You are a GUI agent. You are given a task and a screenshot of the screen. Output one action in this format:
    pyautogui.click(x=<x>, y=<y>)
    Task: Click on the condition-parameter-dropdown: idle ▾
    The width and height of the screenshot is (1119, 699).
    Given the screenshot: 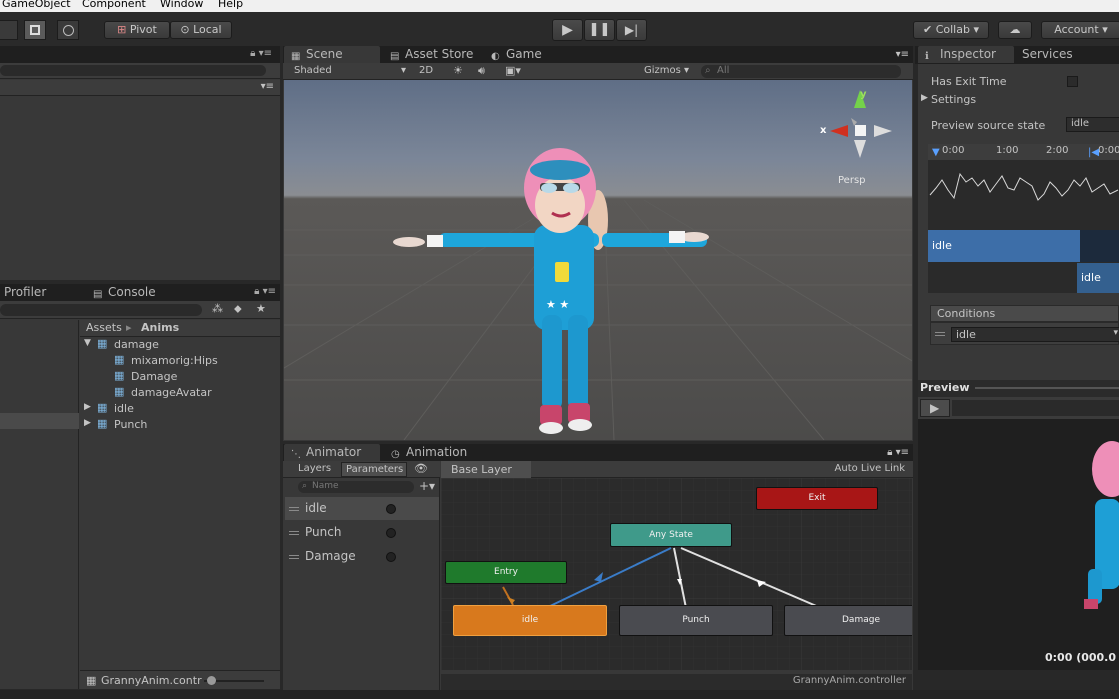 What is the action you would take?
    pyautogui.click(x=1035, y=334)
    